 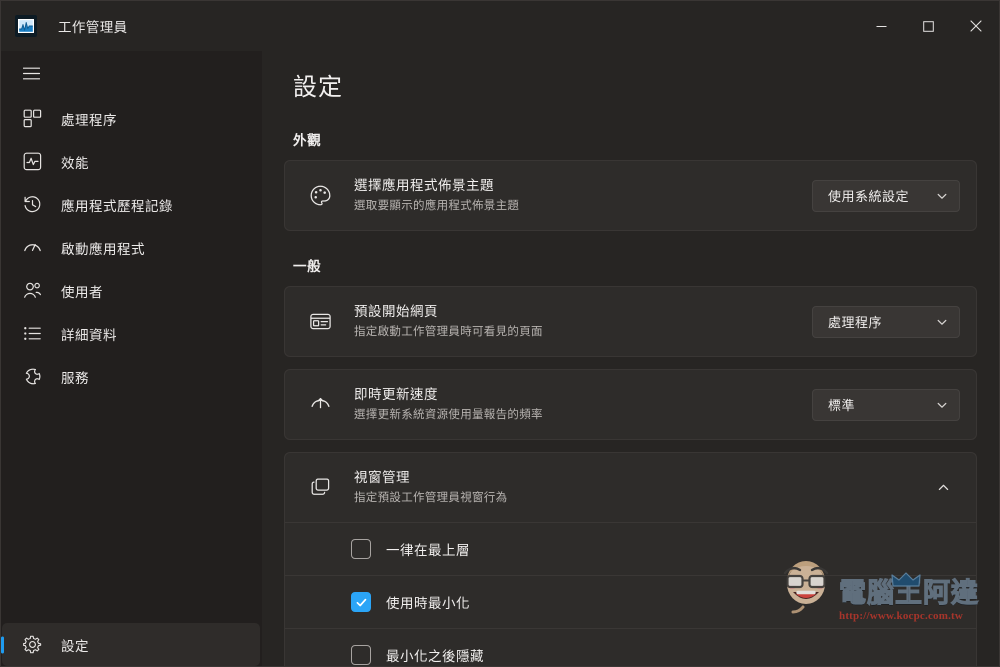 What do you see at coordinates (32, 247) in the screenshot?
I see `startup-apps-icon` at bounding box center [32, 247].